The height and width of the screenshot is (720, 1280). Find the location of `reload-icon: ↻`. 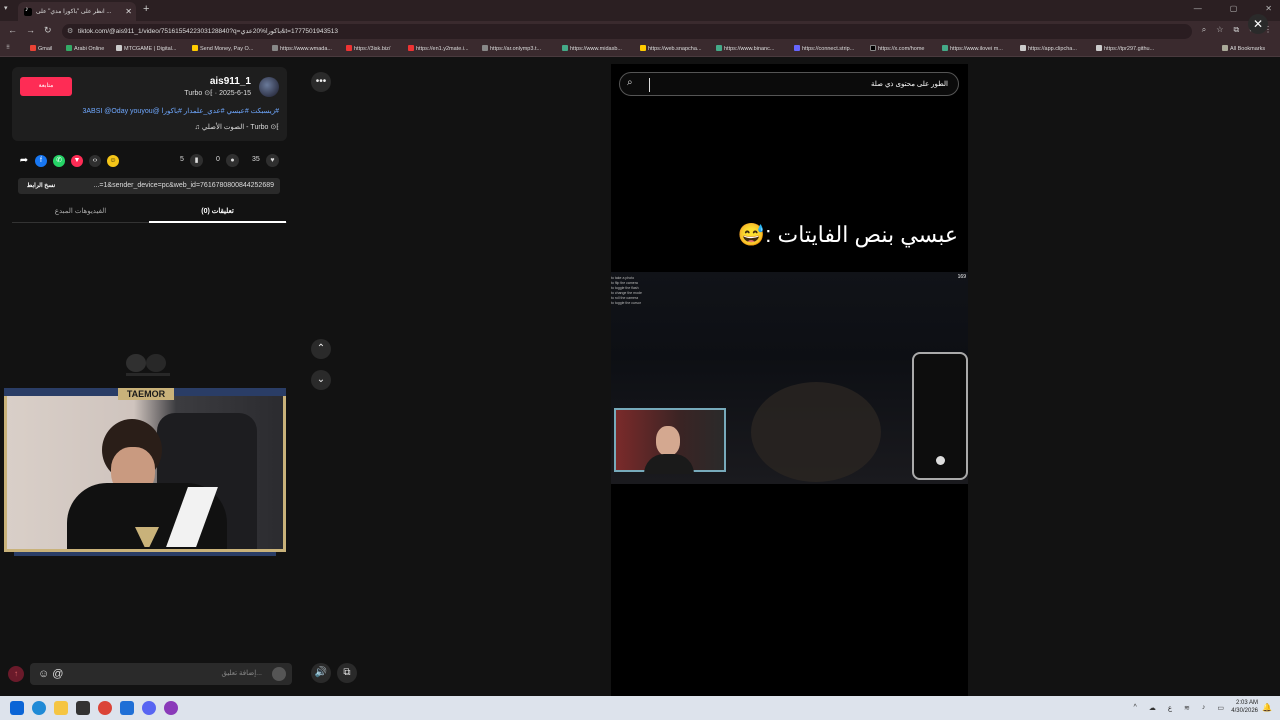

reload-icon: ↻ is located at coordinates (48, 30).